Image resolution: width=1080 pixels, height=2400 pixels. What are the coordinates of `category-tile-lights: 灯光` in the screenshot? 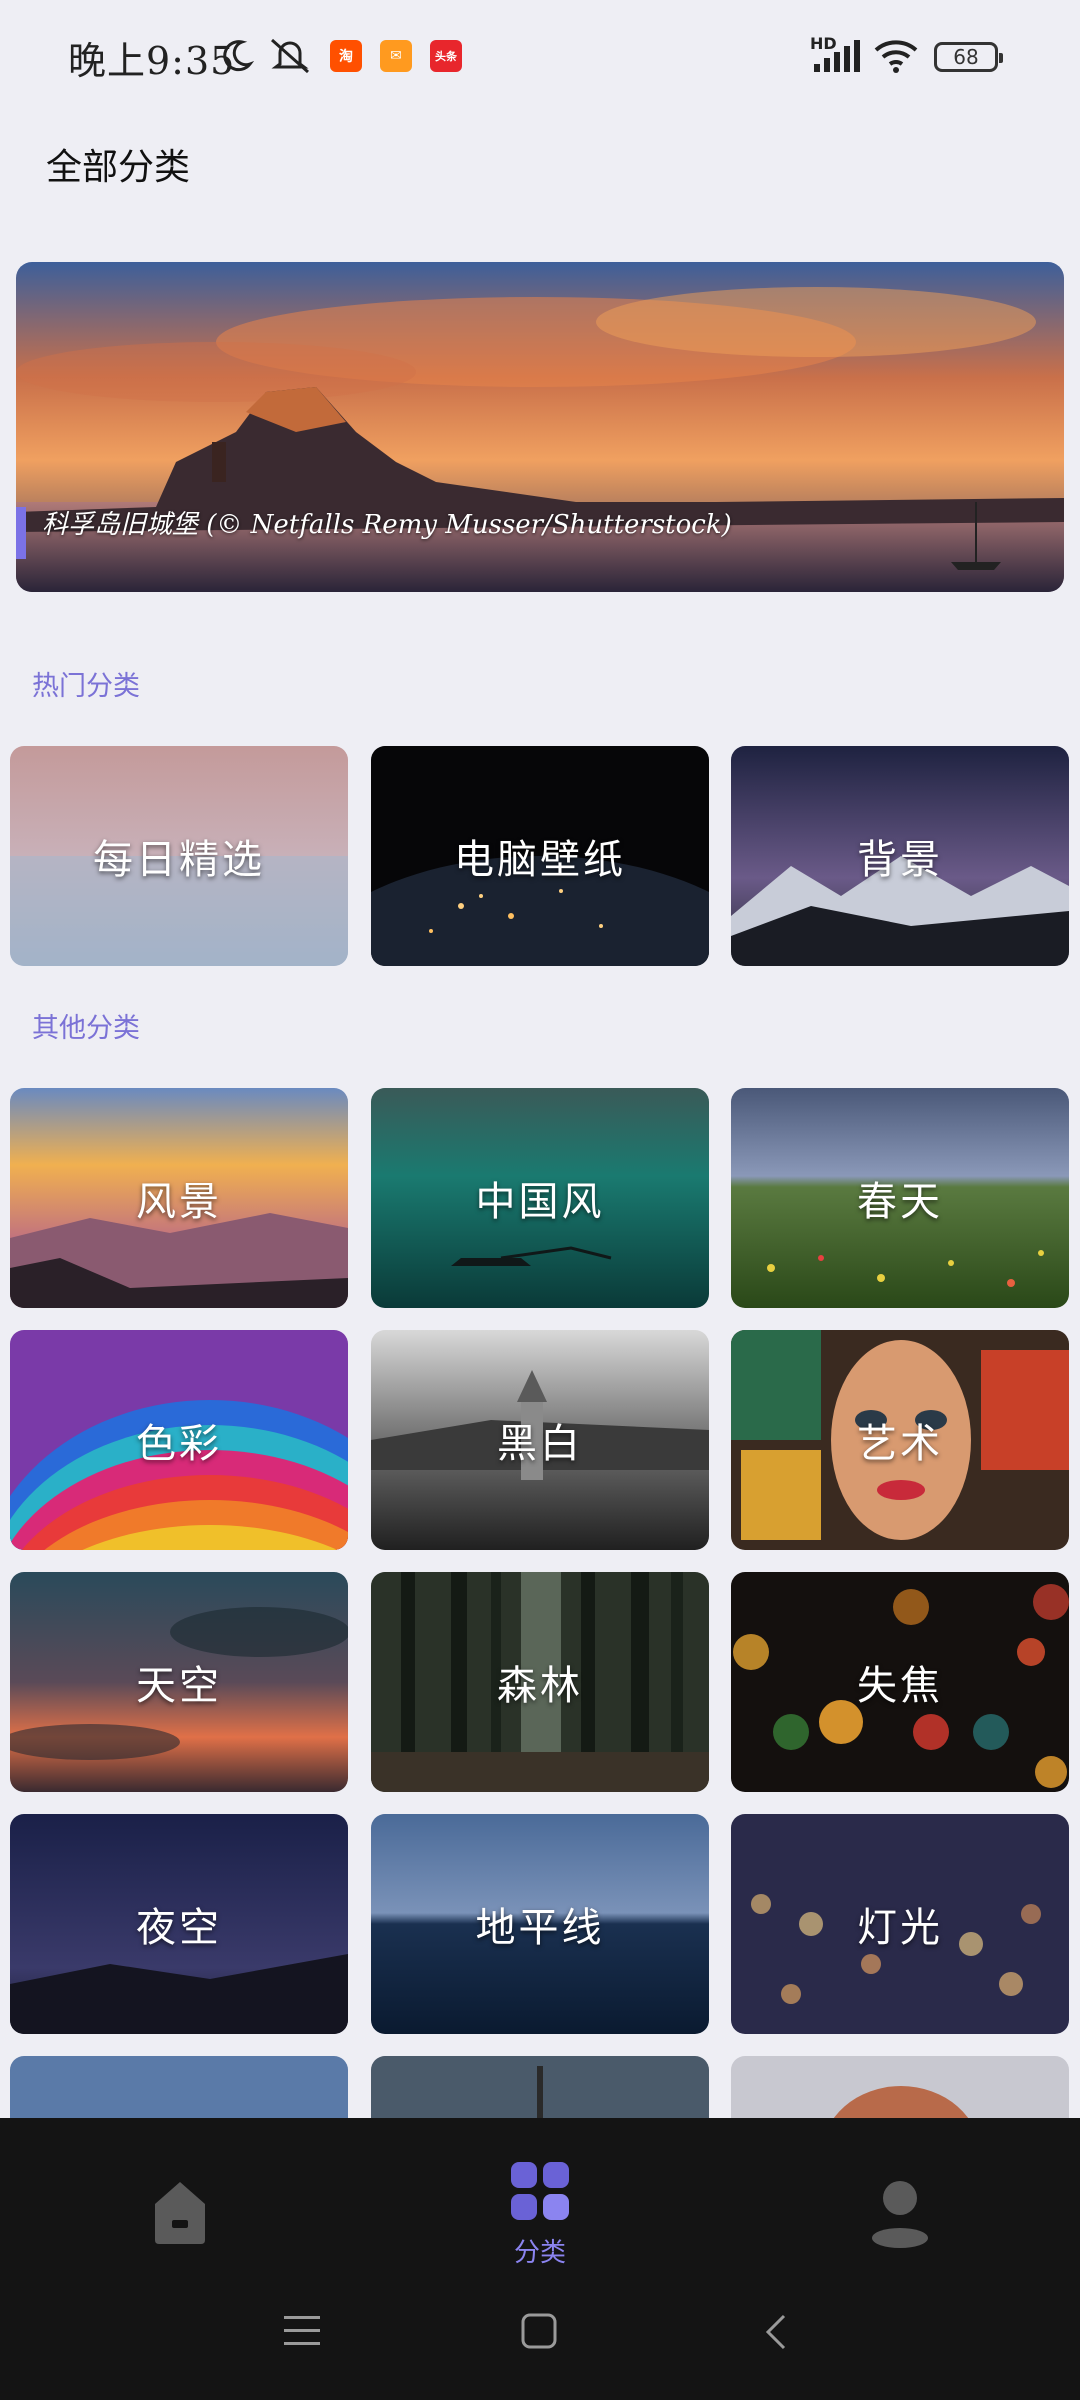 It's located at (900, 1924).